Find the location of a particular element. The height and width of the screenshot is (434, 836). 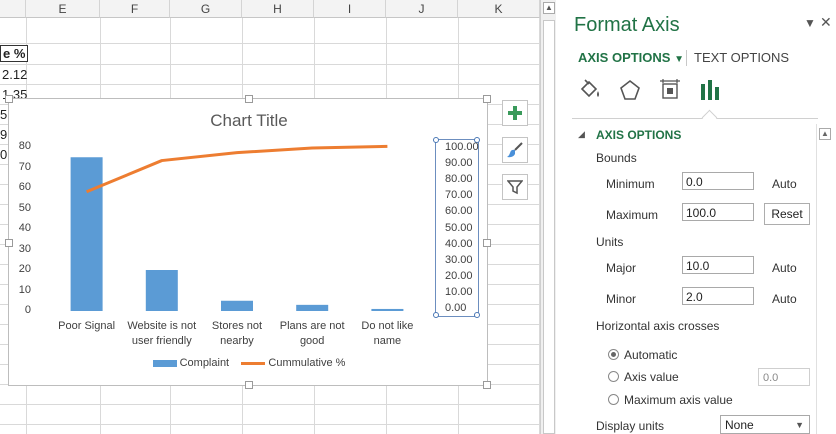

y-axis-tick-label: 70 is located at coordinates (24, 166).